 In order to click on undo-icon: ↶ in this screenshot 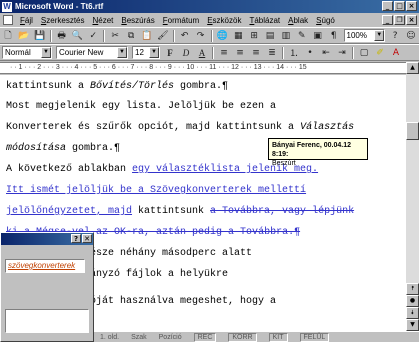, I will do `click(185, 35)`.